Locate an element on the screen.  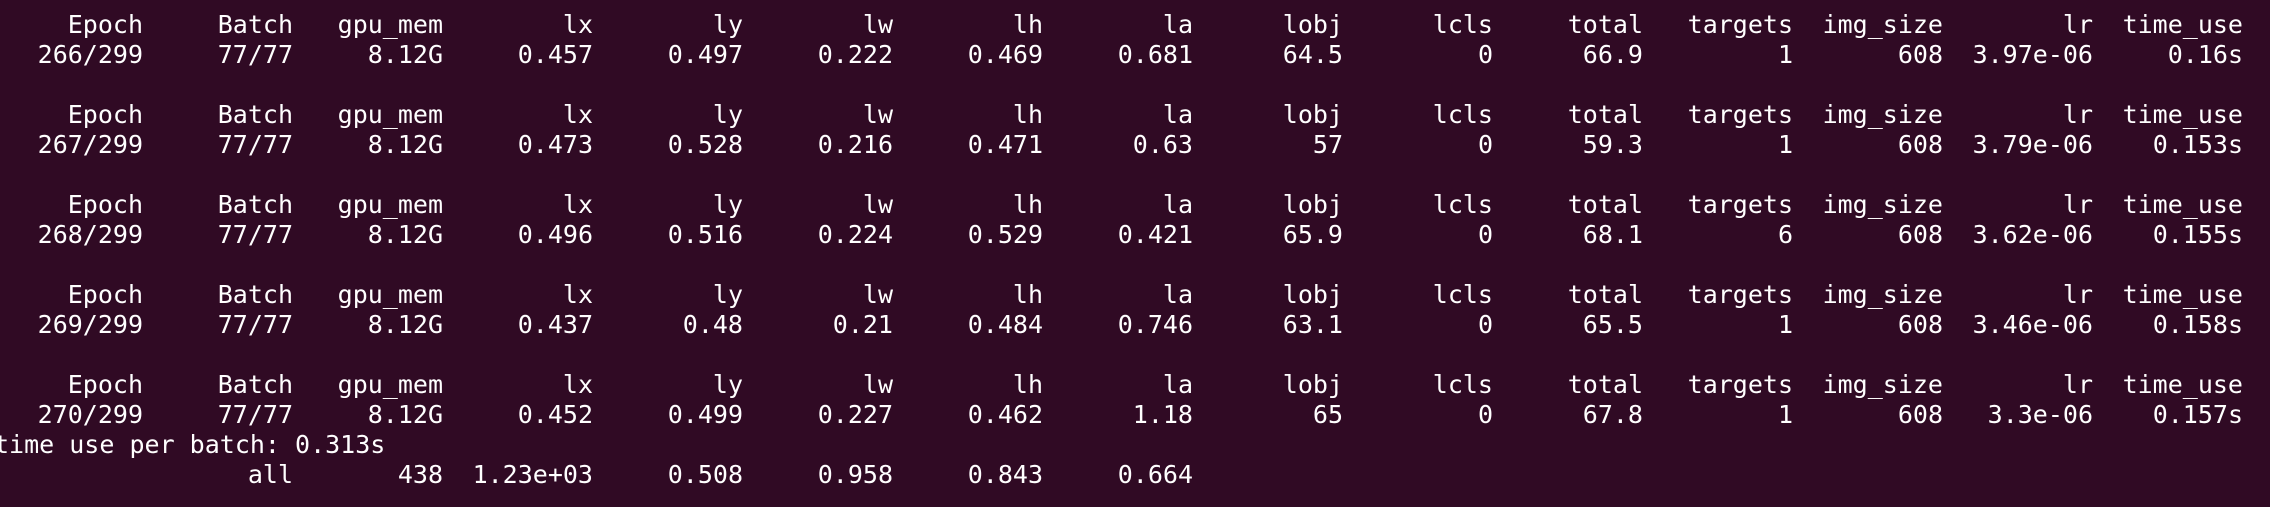
value-lw: 0.216 is located at coordinates (855, 144).